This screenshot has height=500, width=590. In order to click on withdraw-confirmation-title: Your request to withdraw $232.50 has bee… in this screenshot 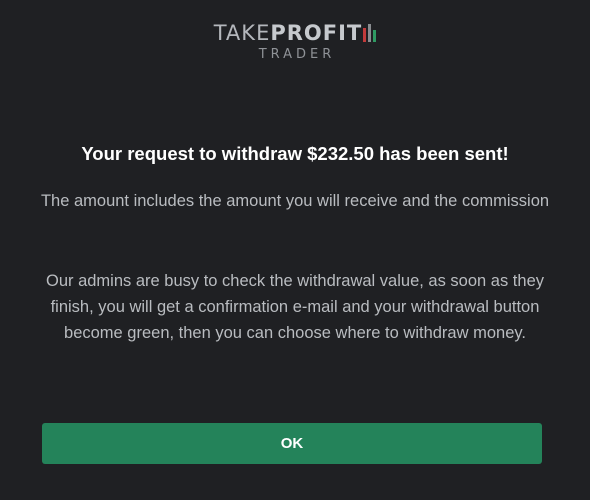, I will do `click(295, 153)`.